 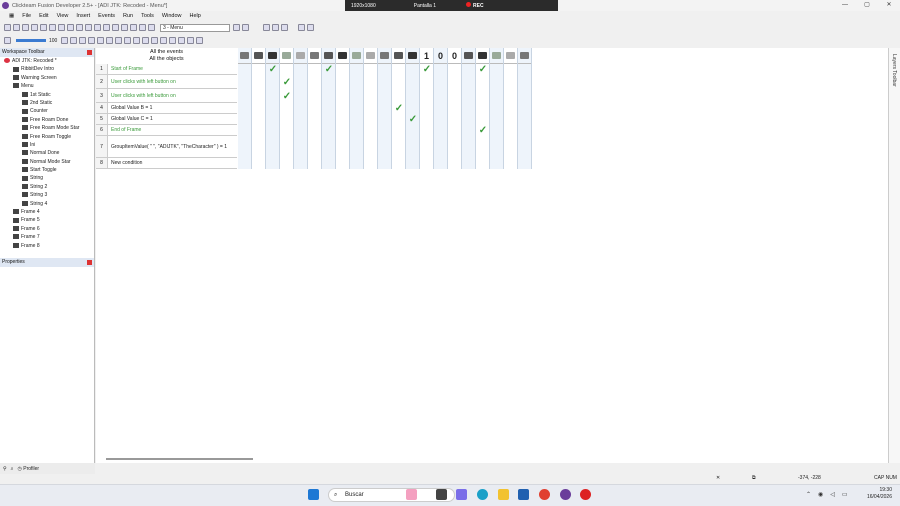 I want to click on redo-icon, so click(x=70, y=27).